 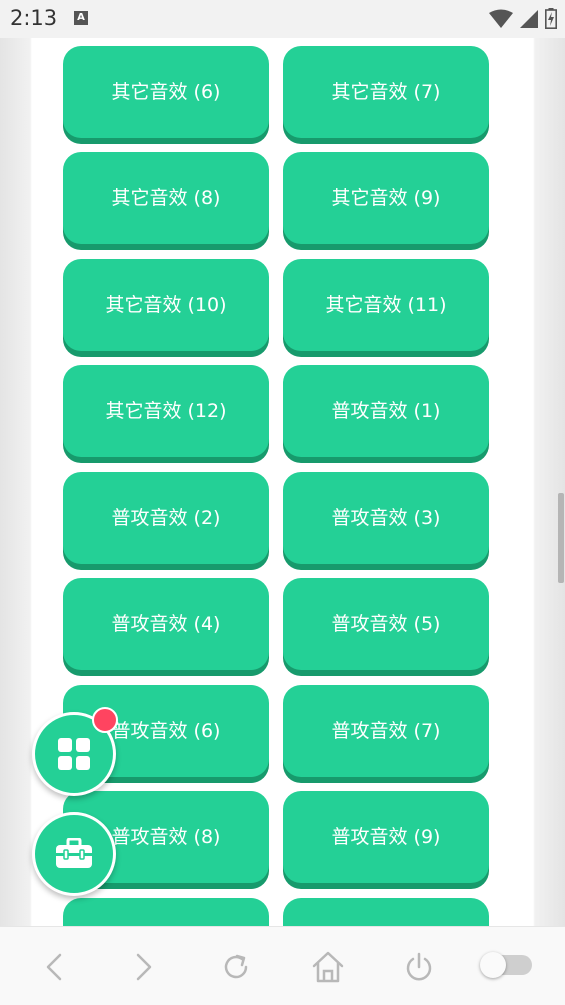 I want to click on toggle-knob, so click(x=493, y=965).